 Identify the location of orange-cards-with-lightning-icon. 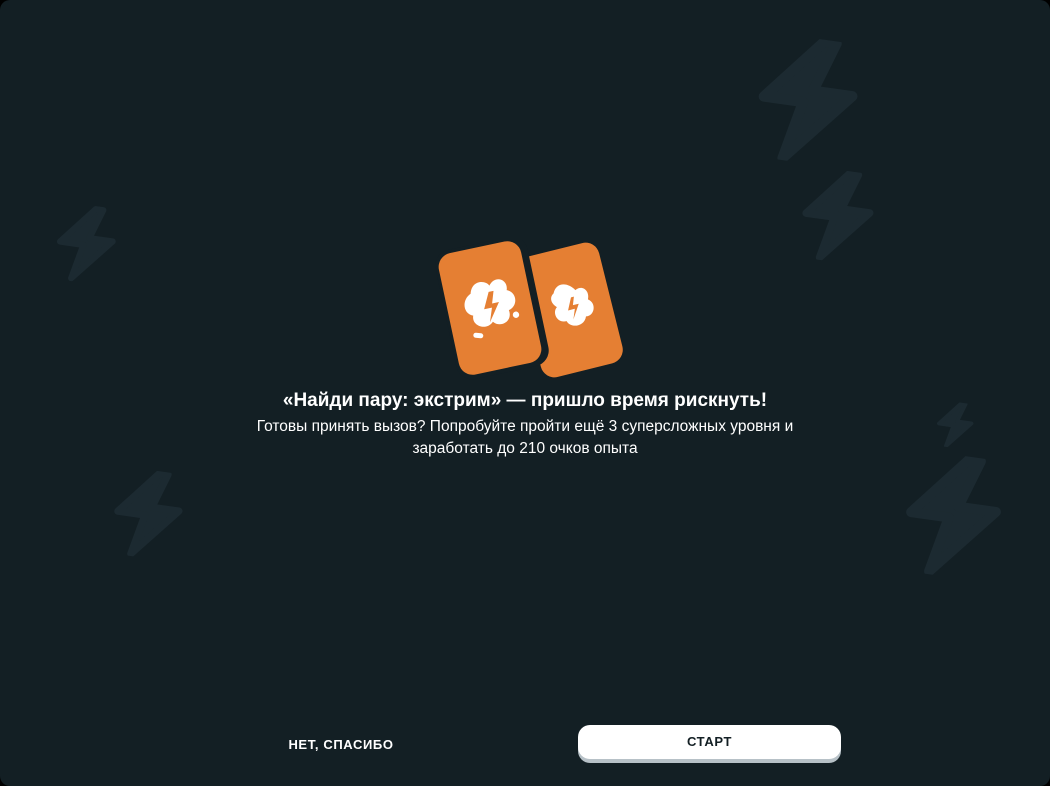
(529, 310).